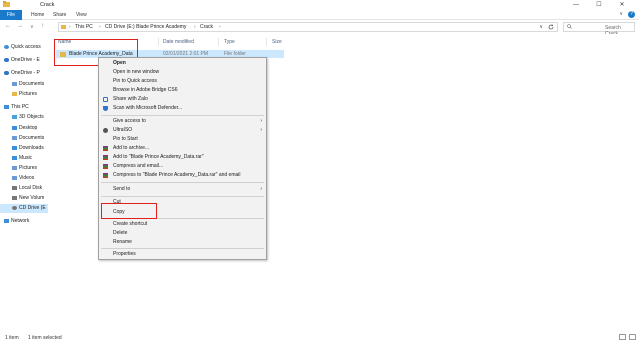  What do you see at coordinates (81, 15) in the screenshot?
I see `tab-view: View` at bounding box center [81, 15].